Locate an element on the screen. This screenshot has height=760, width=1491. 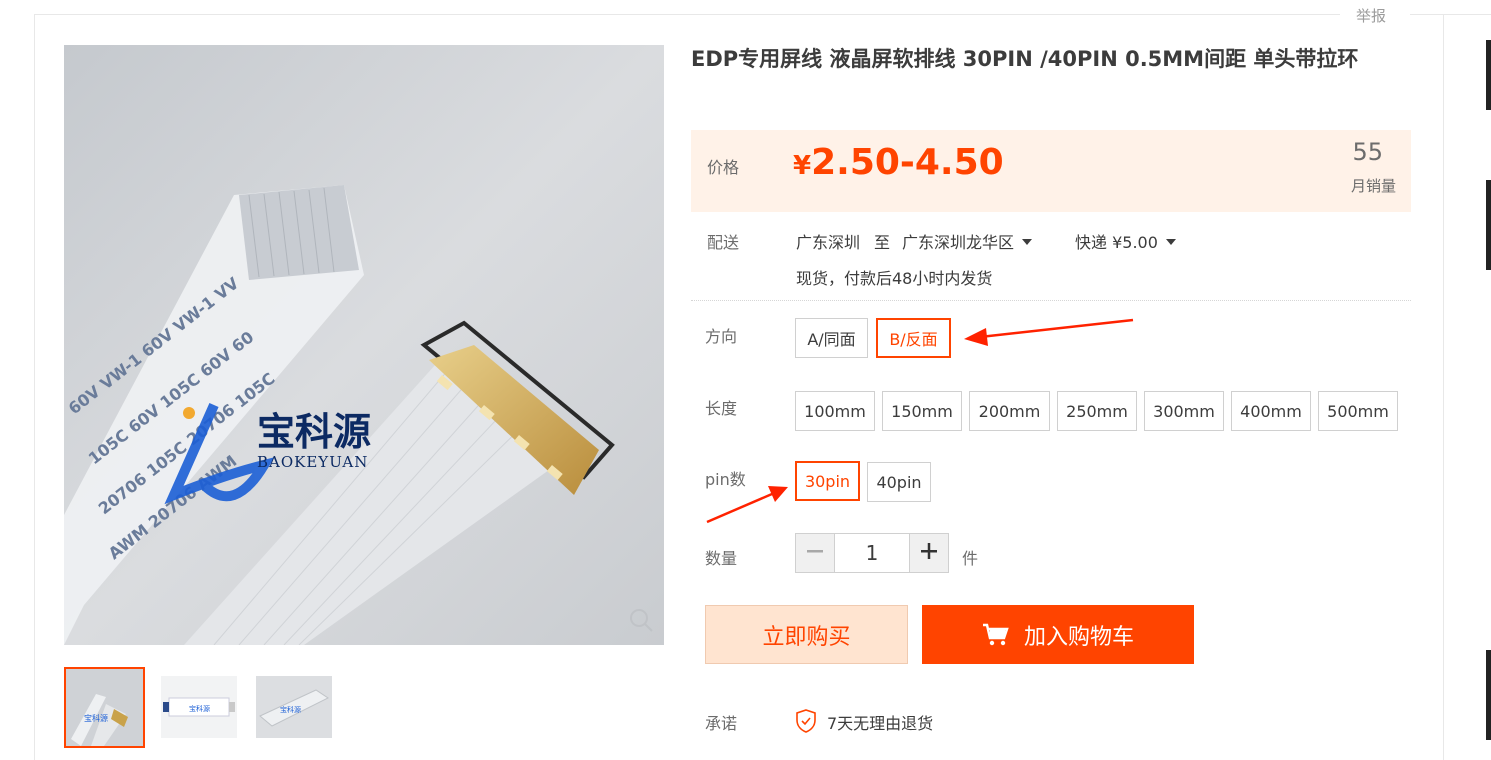
price-value: ¥2.50-4.50 is located at coordinates (898, 162).